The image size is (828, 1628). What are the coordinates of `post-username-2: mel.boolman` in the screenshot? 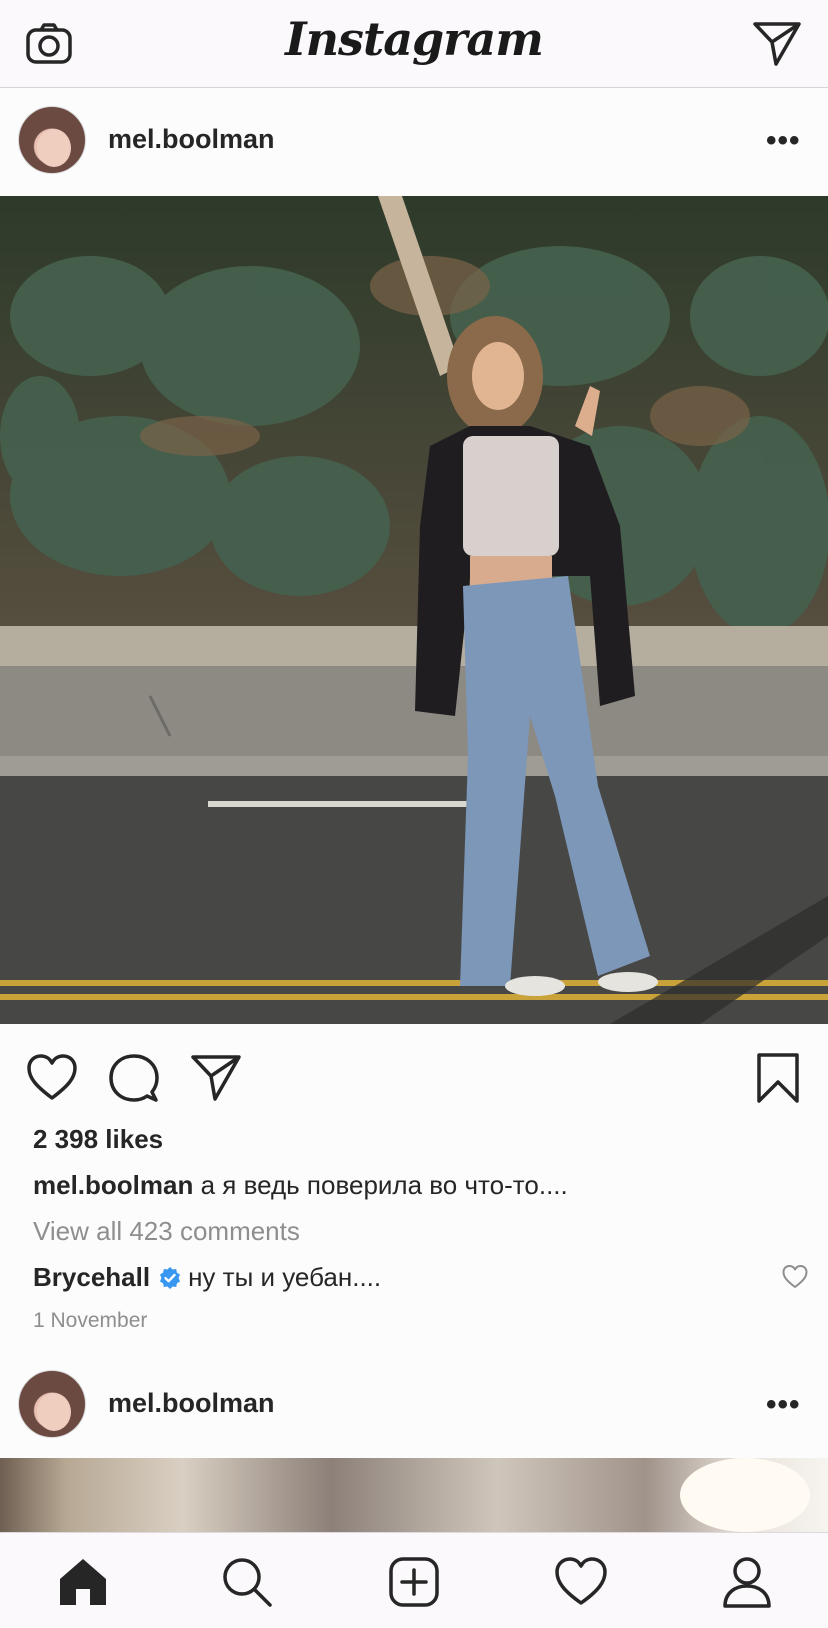 It's located at (191, 1403).